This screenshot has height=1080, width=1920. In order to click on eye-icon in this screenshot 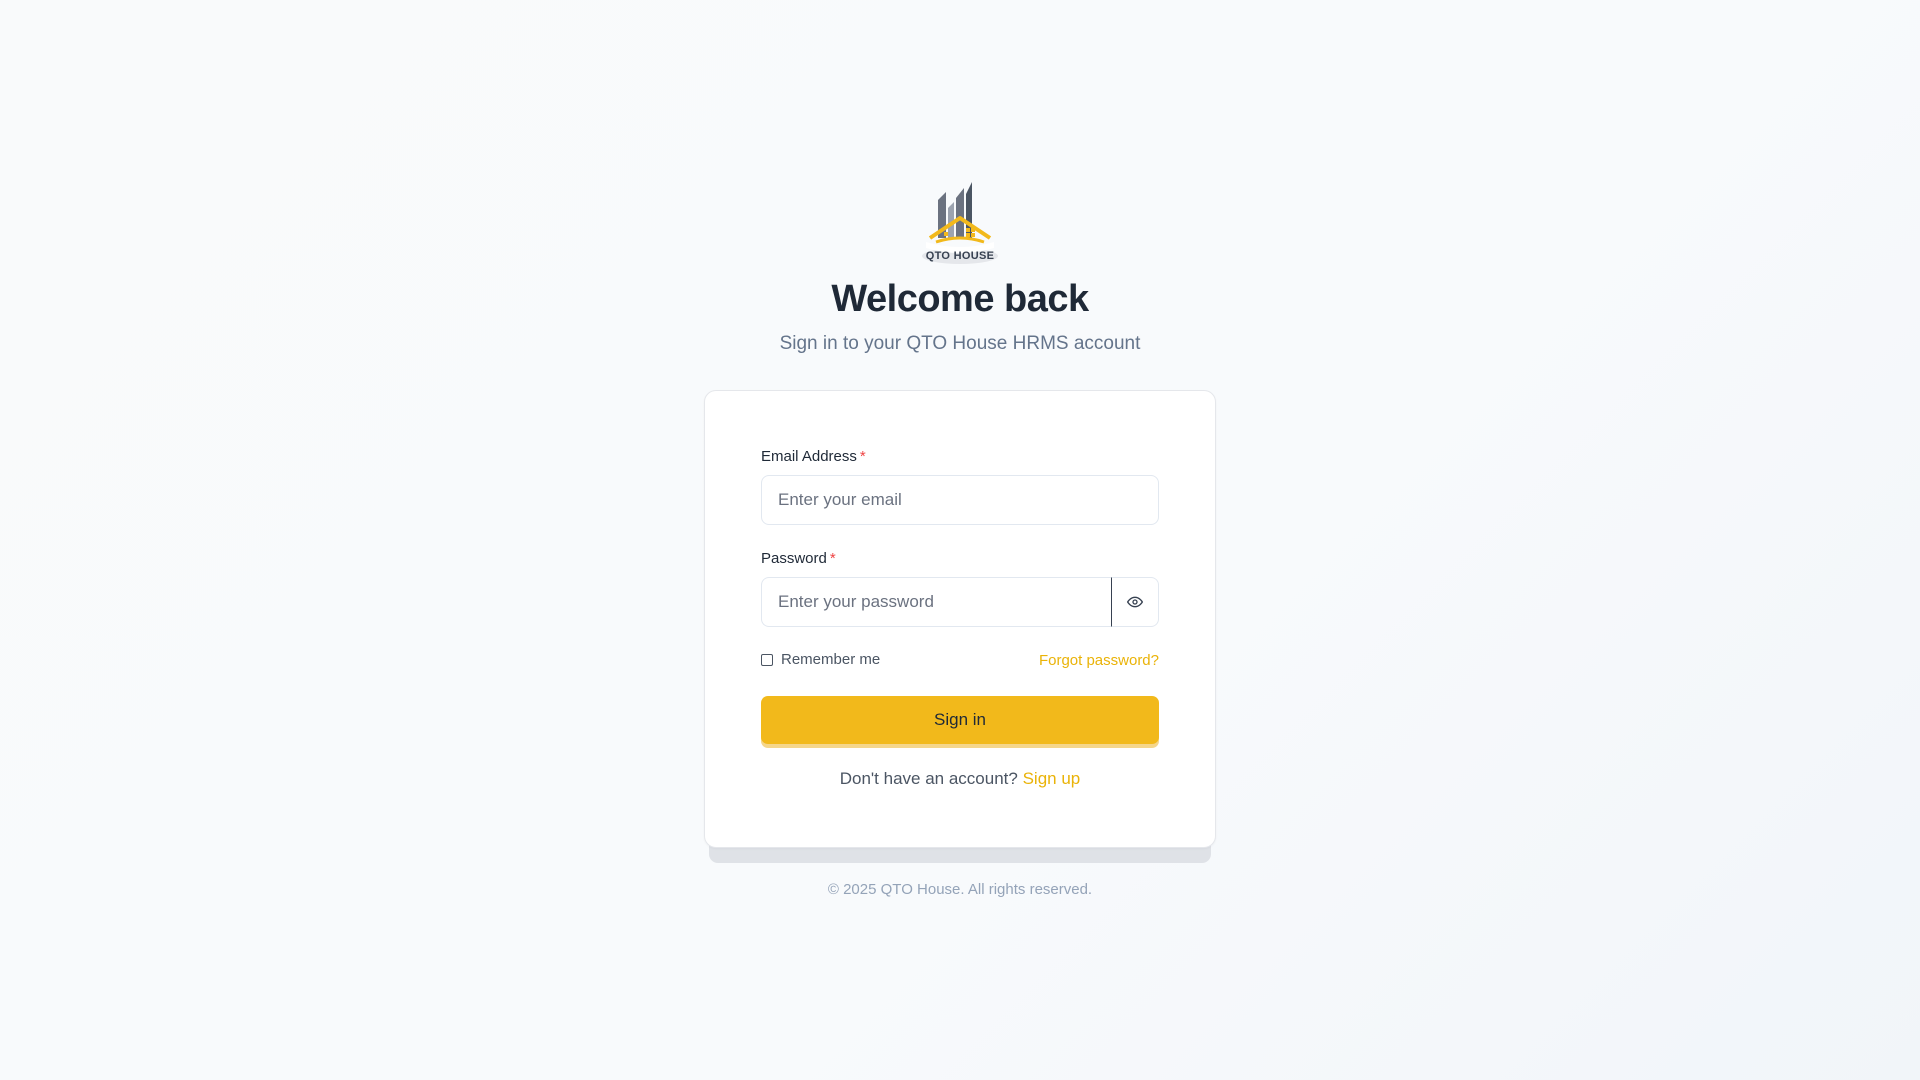, I will do `click(1135, 602)`.